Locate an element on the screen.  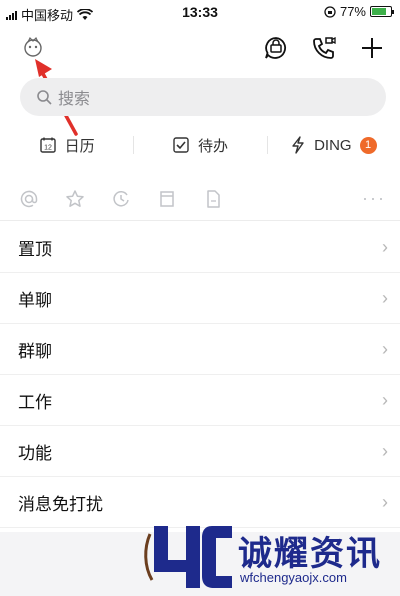
top-actions is located at coordinates (324, 48).